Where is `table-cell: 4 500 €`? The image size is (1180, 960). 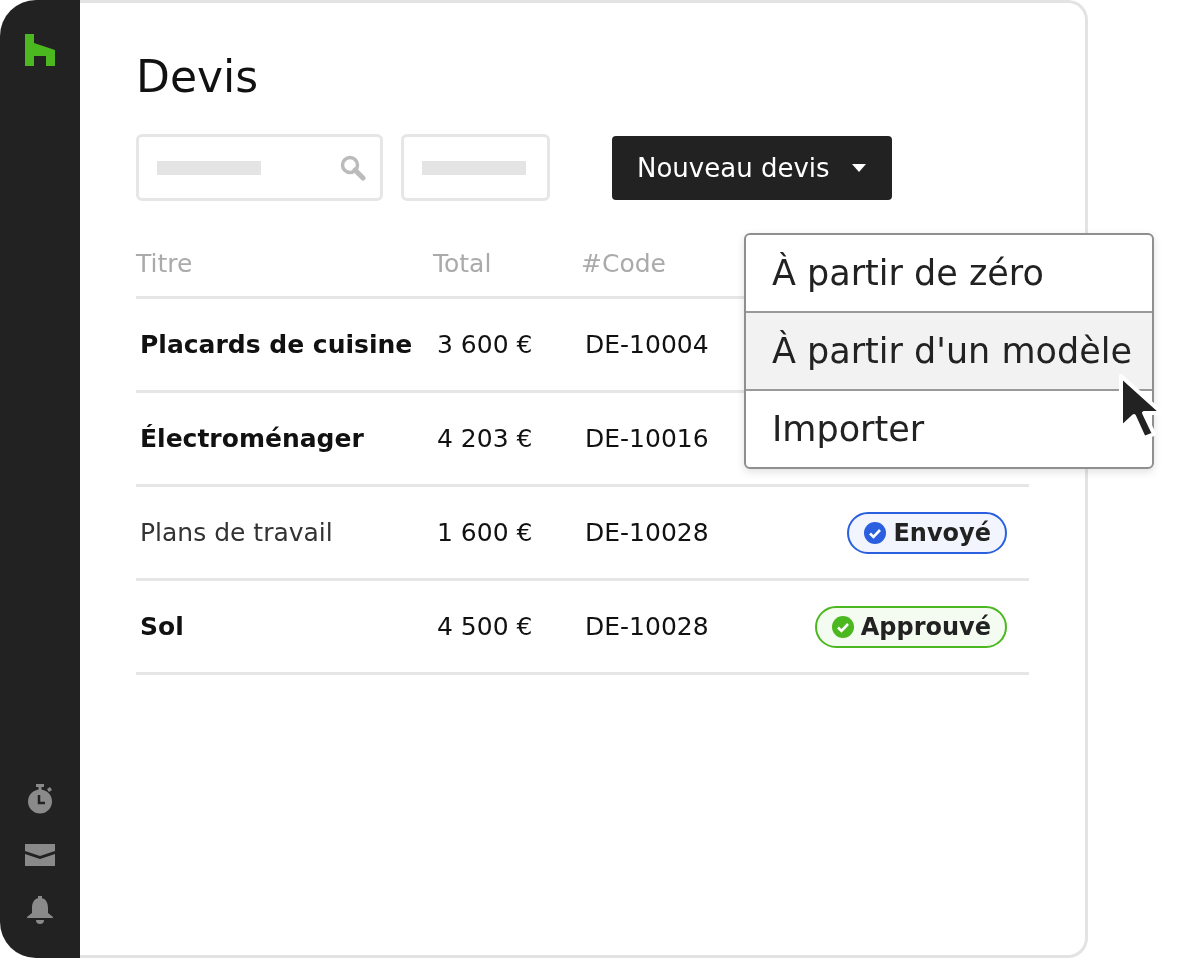 table-cell: 4 500 € is located at coordinates (485, 626).